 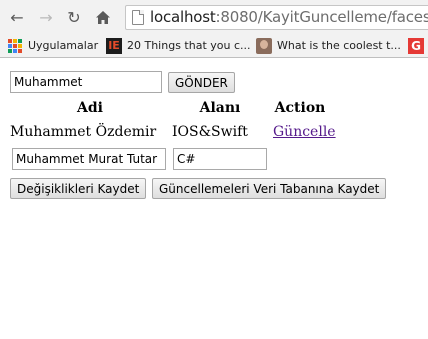 I want to click on header-alani: Alanı, so click(x=220, y=108).